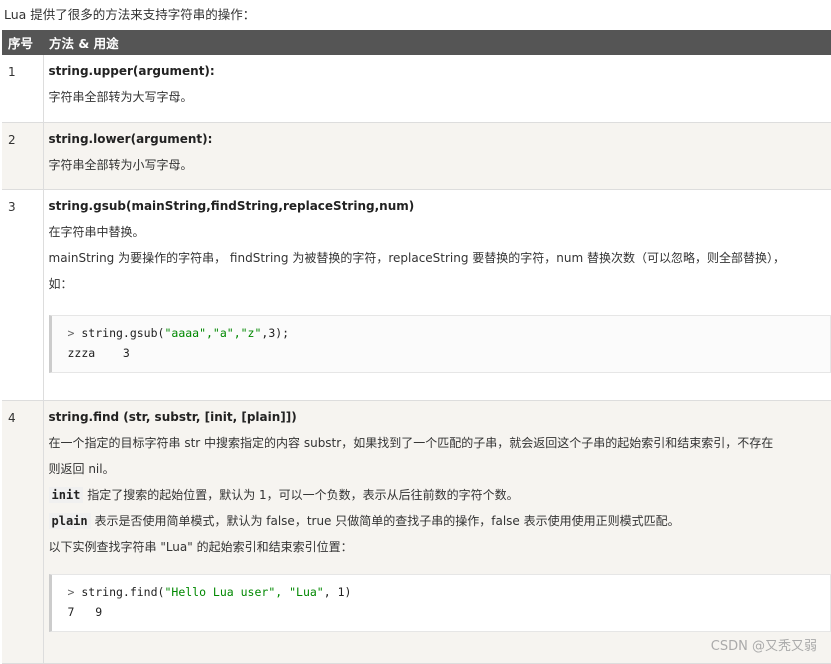 The width and height of the screenshot is (831, 664). Describe the element at coordinates (212, 333) in the screenshot. I see `code-args: "aaaa","a","z"` at that location.